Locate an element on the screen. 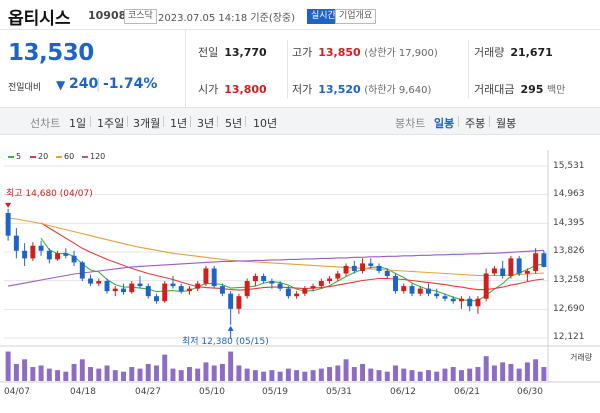  x-tick-label: 06/12 is located at coordinates (403, 392).